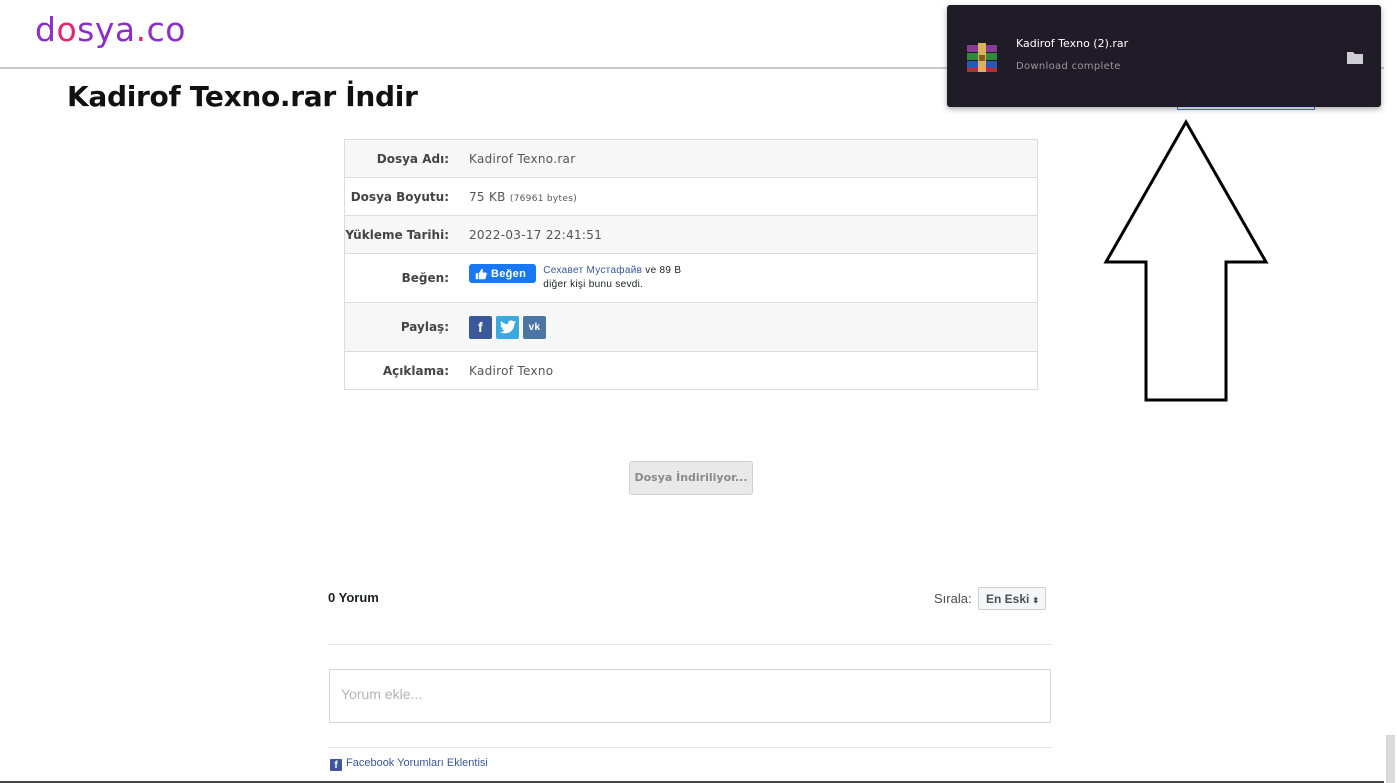  What do you see at coordinates (46, 29) in the screenshot?
I see `logo-d: d` at bounding box center [46, 29].